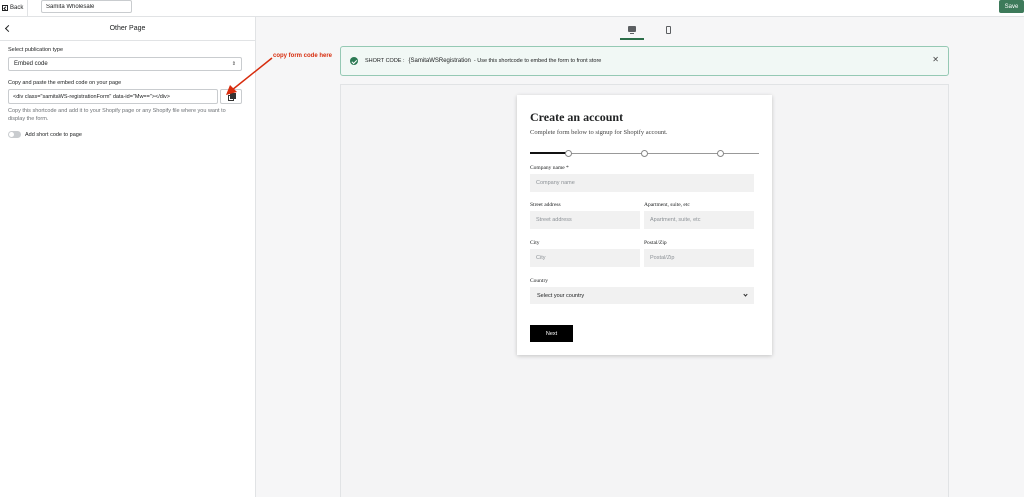 The width and height of the screenshot is (1024, 497). I want to click on desktop-icon, so click(632, 30).